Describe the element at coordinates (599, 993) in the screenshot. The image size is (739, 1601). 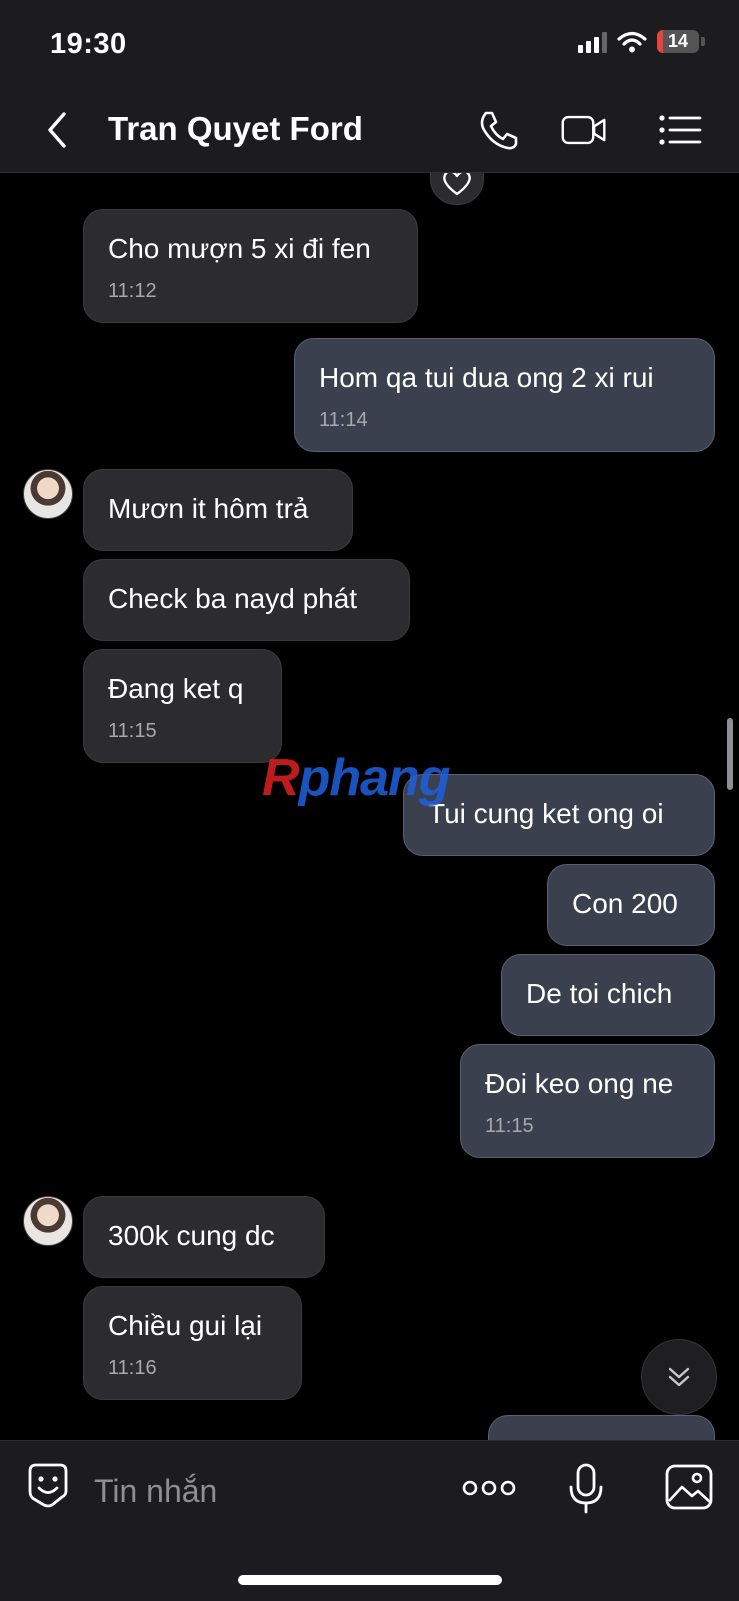
I see `message-text: De toi chich` at that location.